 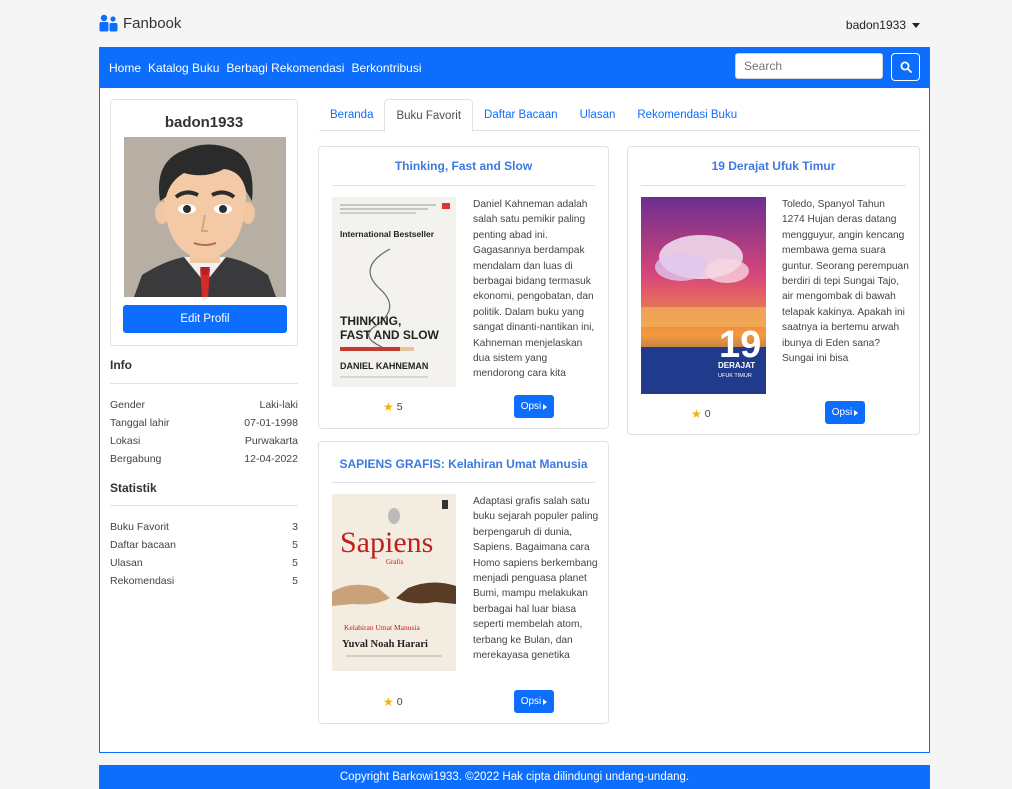 I want to click on info-value: Laki-laki, so click(x=278, y=405).